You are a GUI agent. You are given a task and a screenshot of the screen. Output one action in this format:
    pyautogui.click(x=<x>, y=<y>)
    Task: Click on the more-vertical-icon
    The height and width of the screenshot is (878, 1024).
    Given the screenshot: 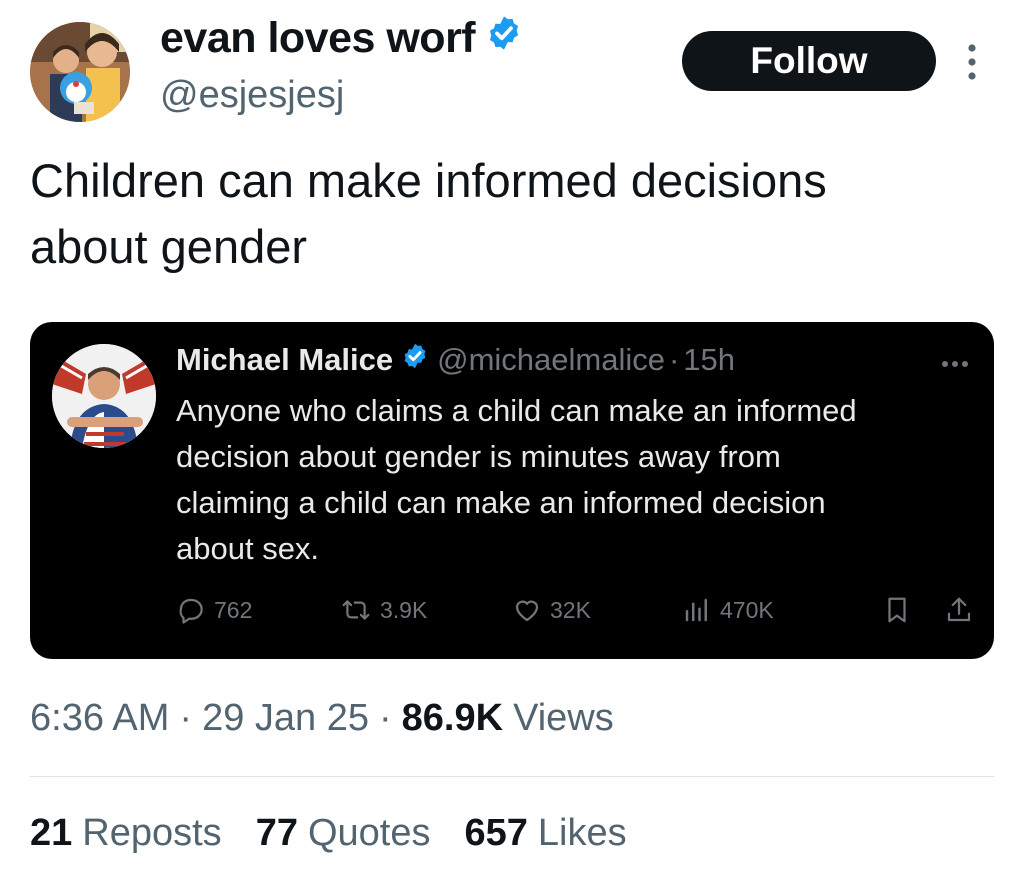 What is the action you would take?
    pyautogui.click(x=972, y=62)
    